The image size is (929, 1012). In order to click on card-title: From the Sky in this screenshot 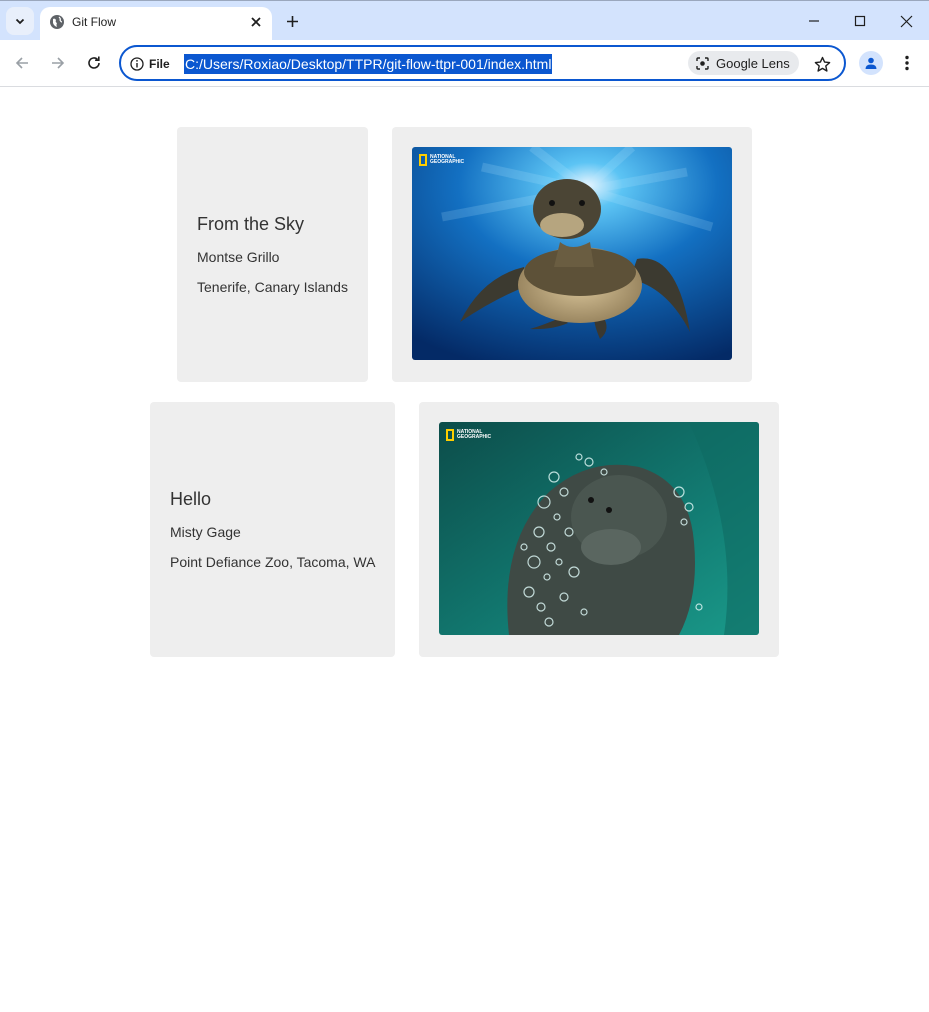, I will do `click(251, 224)`.